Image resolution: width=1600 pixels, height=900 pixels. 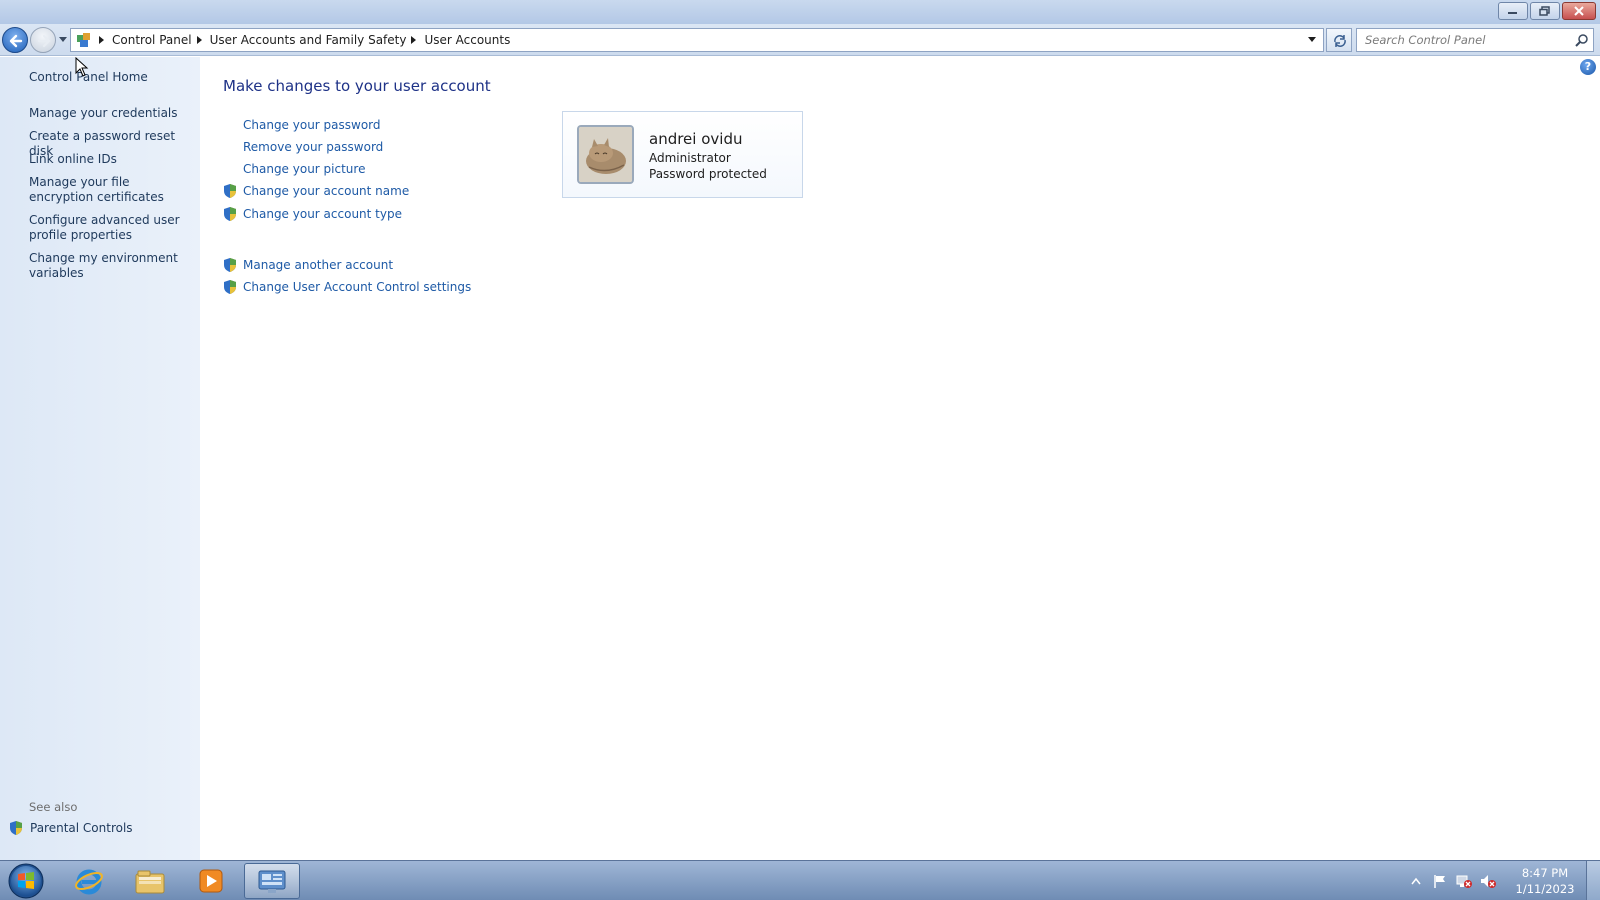 I want to click on manage-another-account-task: Manage another account, so click(x=307, y=265).